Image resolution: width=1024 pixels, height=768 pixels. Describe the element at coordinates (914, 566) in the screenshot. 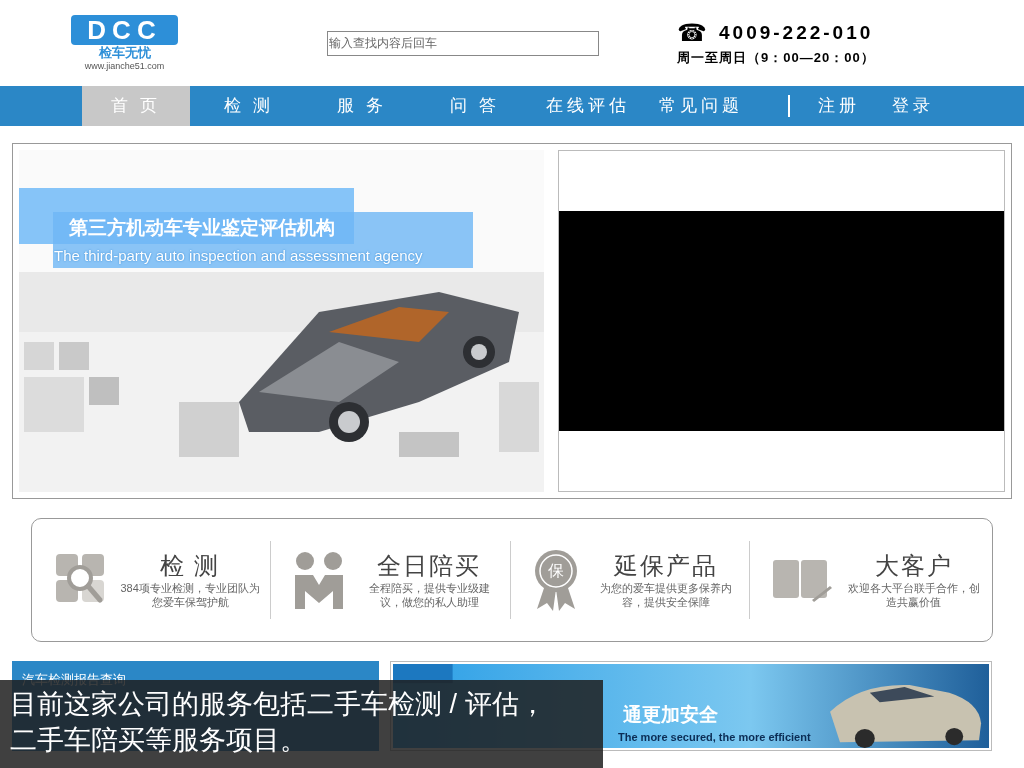

I see `feature-title: 大客户` at that location.